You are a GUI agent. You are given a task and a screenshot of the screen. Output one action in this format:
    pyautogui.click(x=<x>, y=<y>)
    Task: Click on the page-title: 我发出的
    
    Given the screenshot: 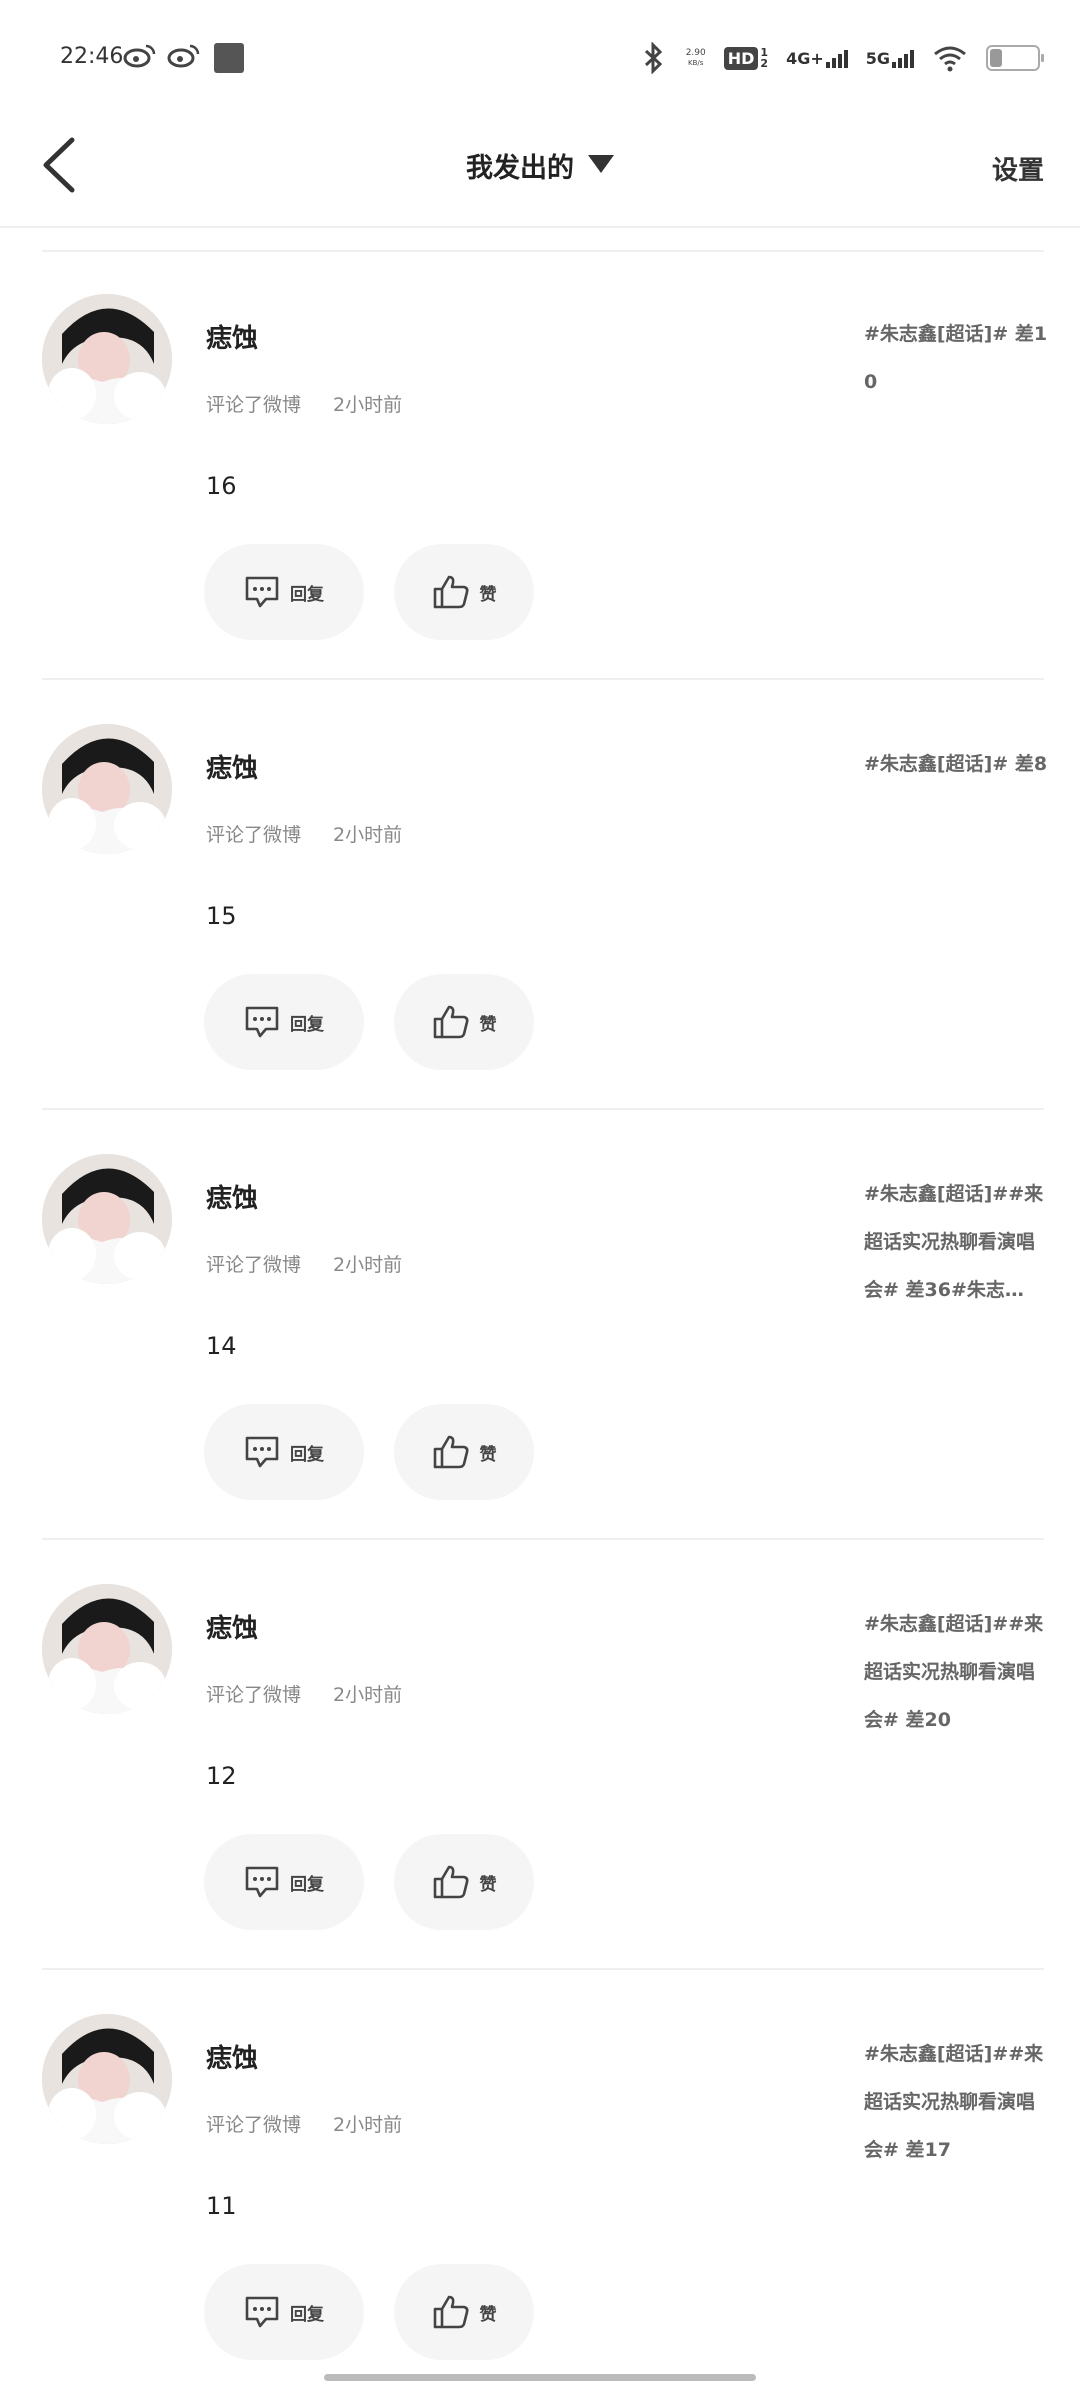 What is the action you would take?
    pyautogui.click(x=520, y=168)
    